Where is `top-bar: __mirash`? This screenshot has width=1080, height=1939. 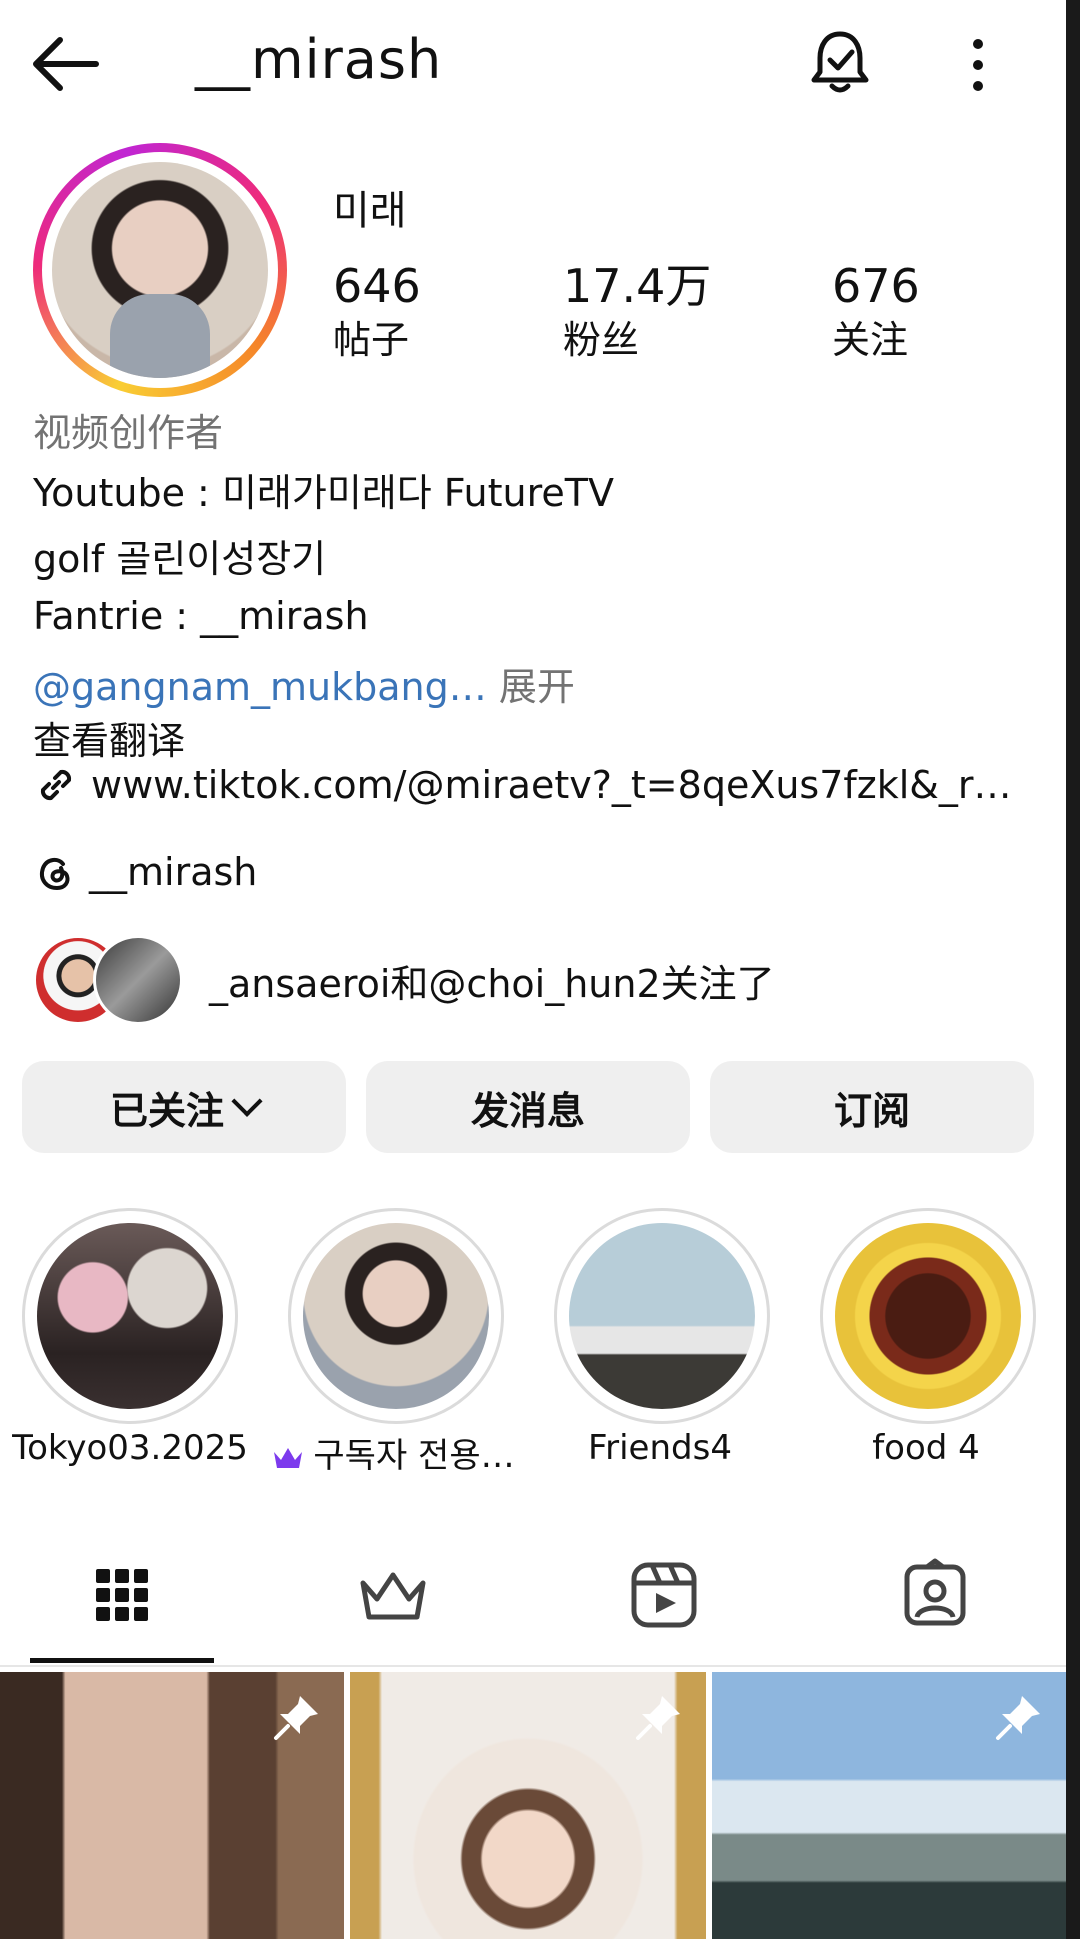 top-bar: __mirash is located at coordinates (533, 65).